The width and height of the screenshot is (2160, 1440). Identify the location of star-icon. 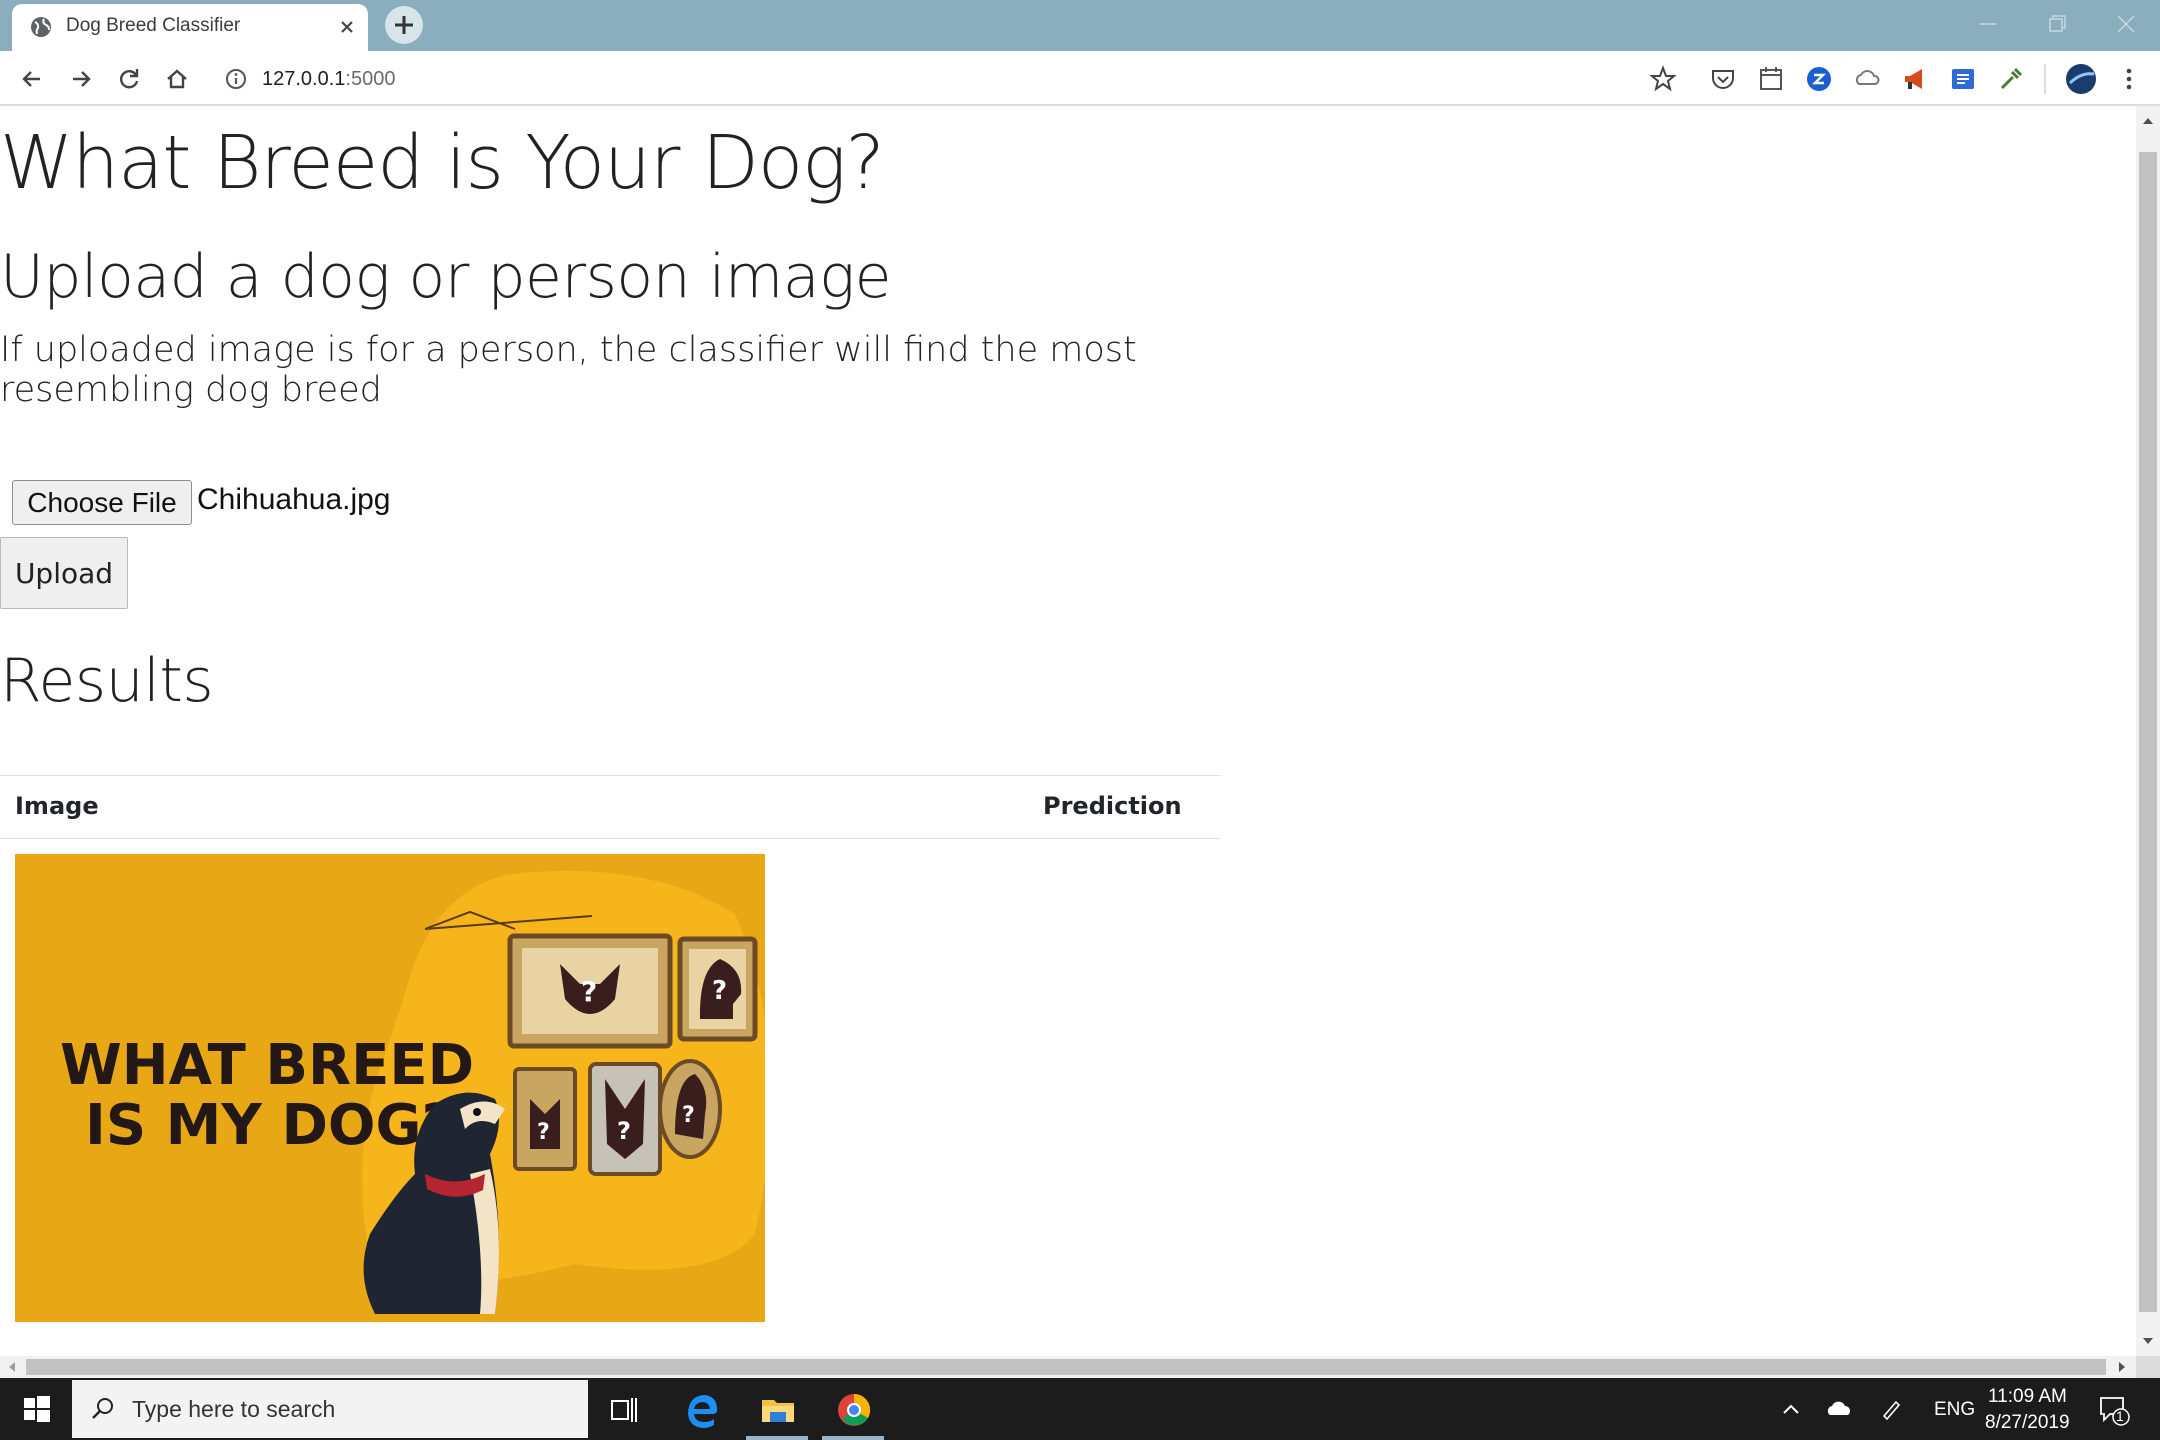
(1663, 79).